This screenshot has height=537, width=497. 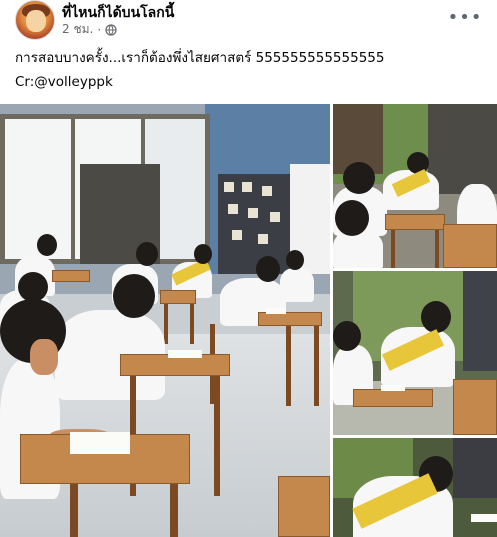 I want to click on student-shirt, so click(x=358, y=249).